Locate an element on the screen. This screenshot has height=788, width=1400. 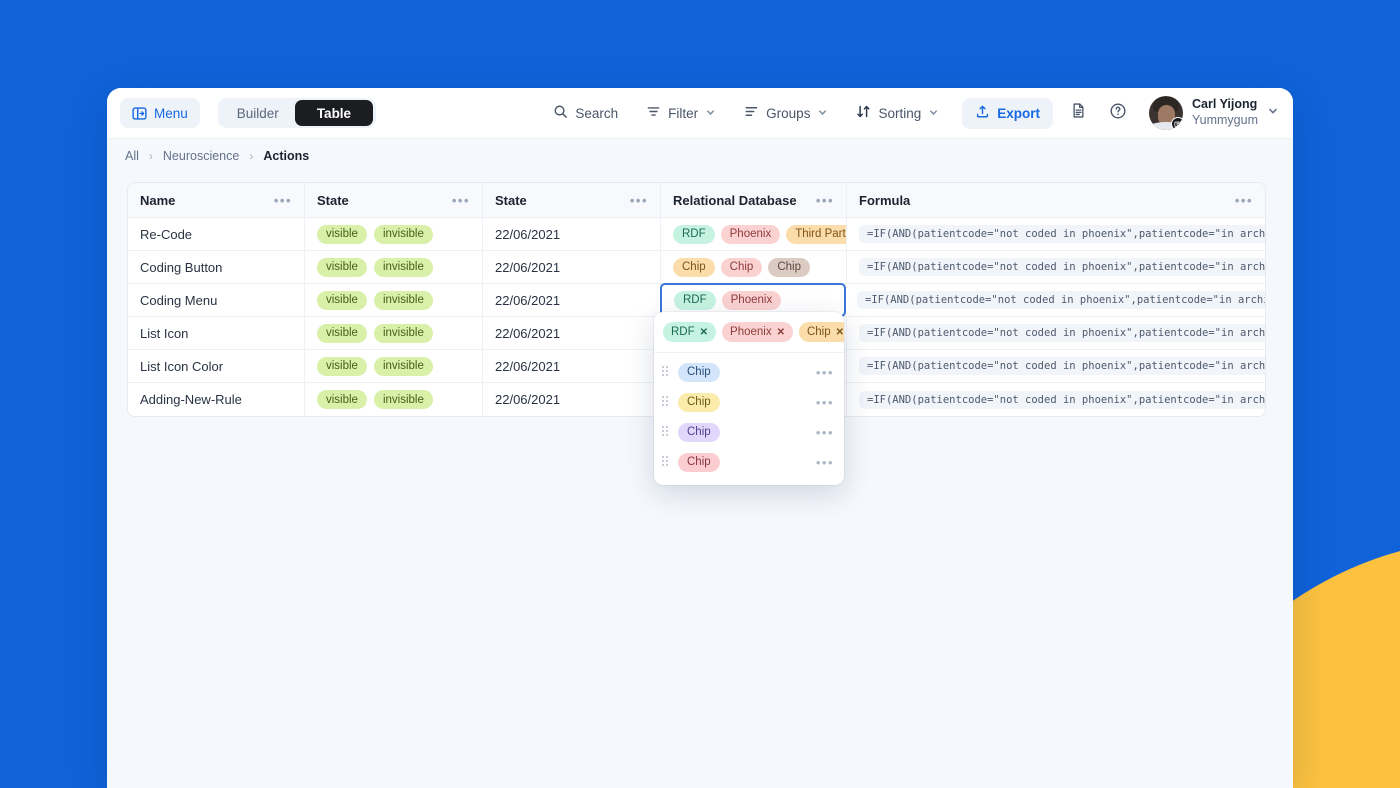
breadcrumb-item-all: All is located at coordinates (132, 156).